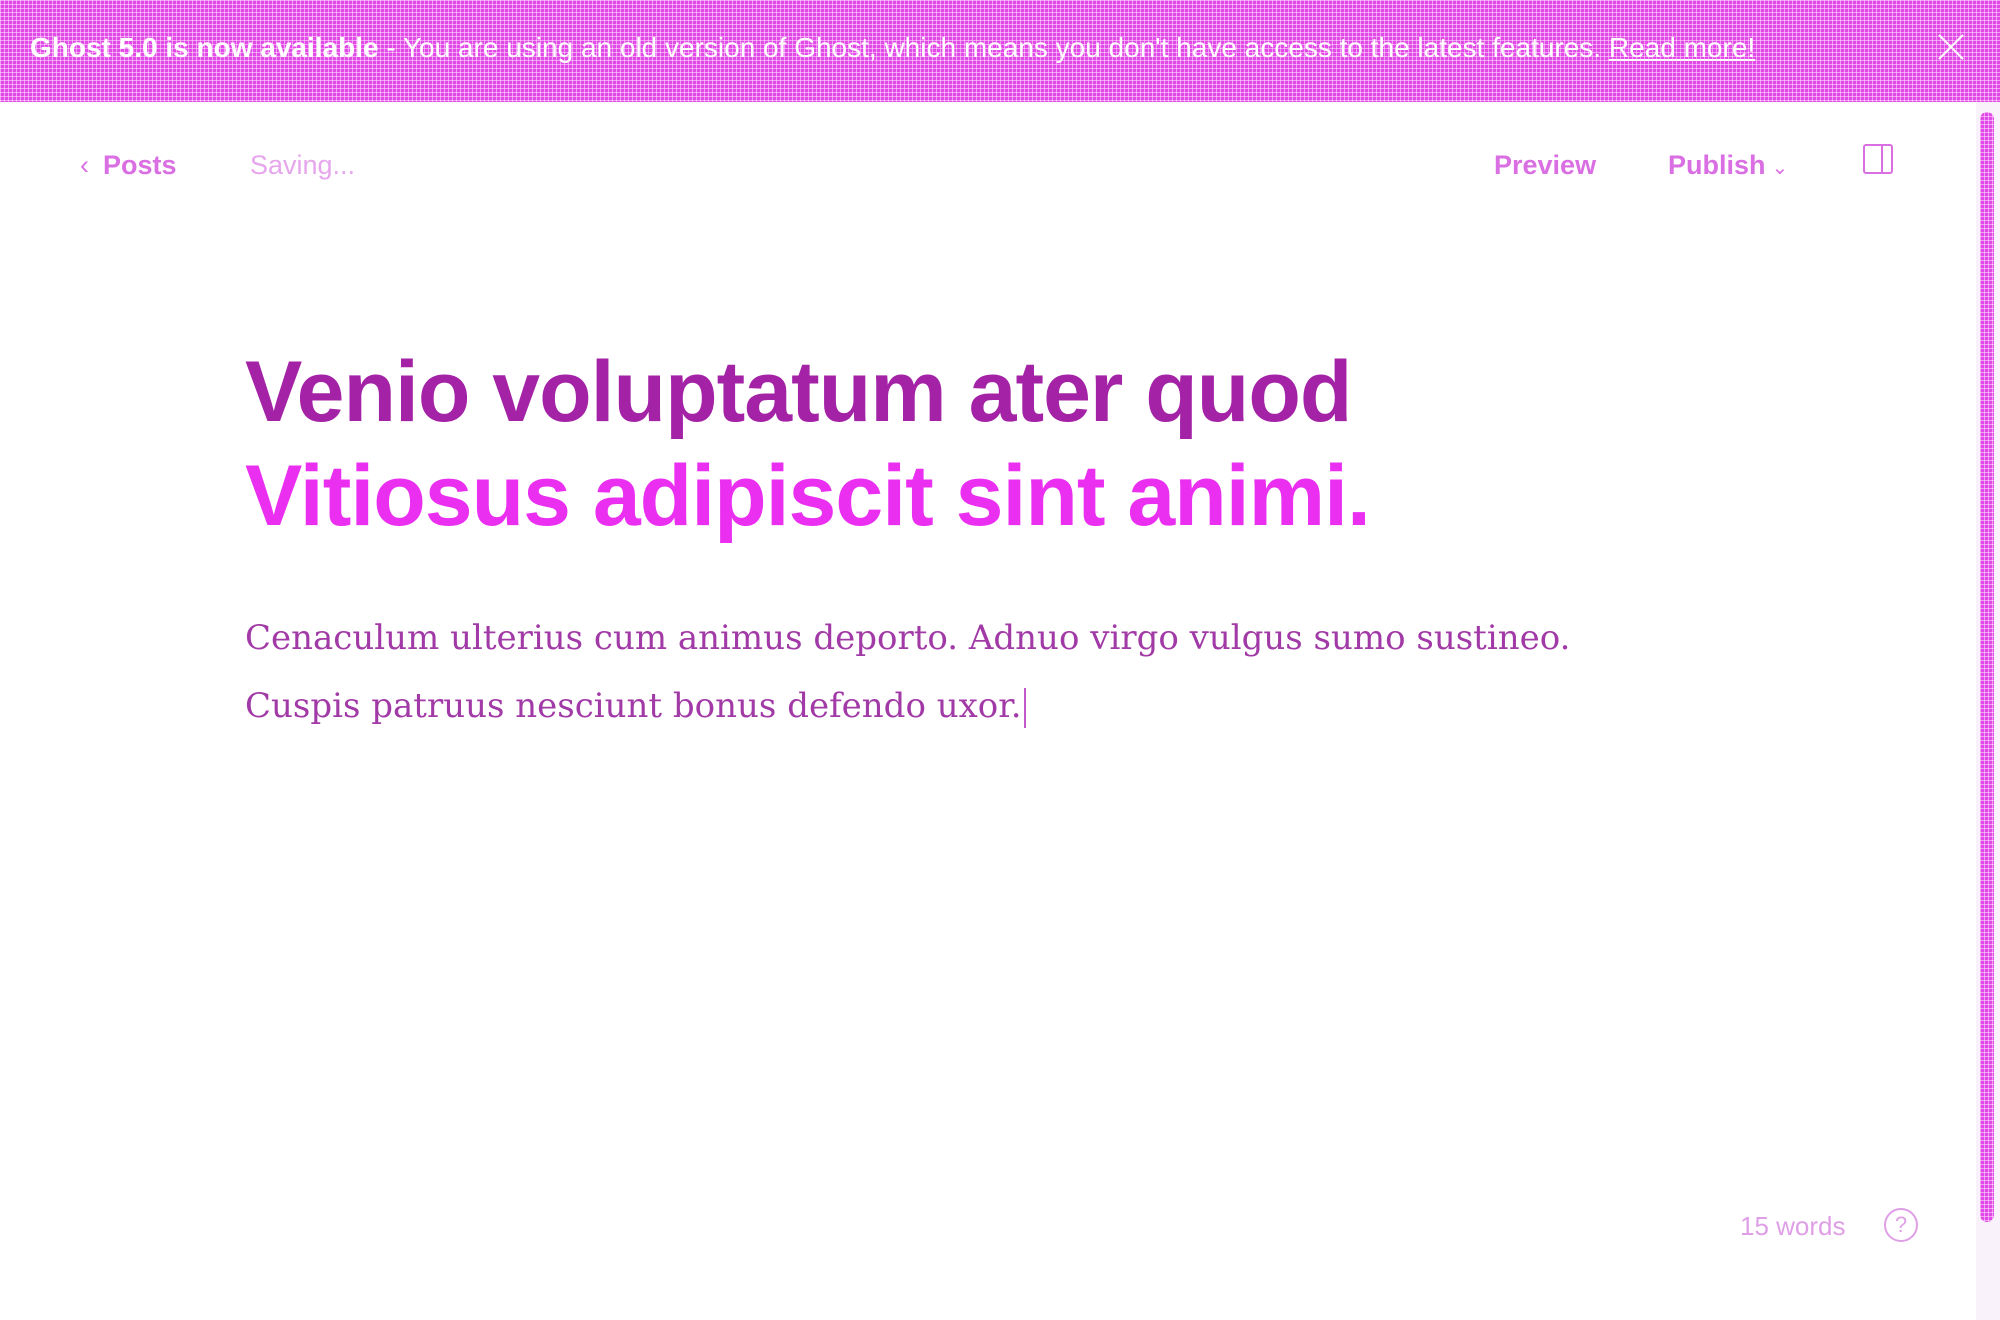  What do you see at coordinates (1901, 1225) in the screenshot?
I see `help-icon: ?` at bounding box center [1901, 1225].